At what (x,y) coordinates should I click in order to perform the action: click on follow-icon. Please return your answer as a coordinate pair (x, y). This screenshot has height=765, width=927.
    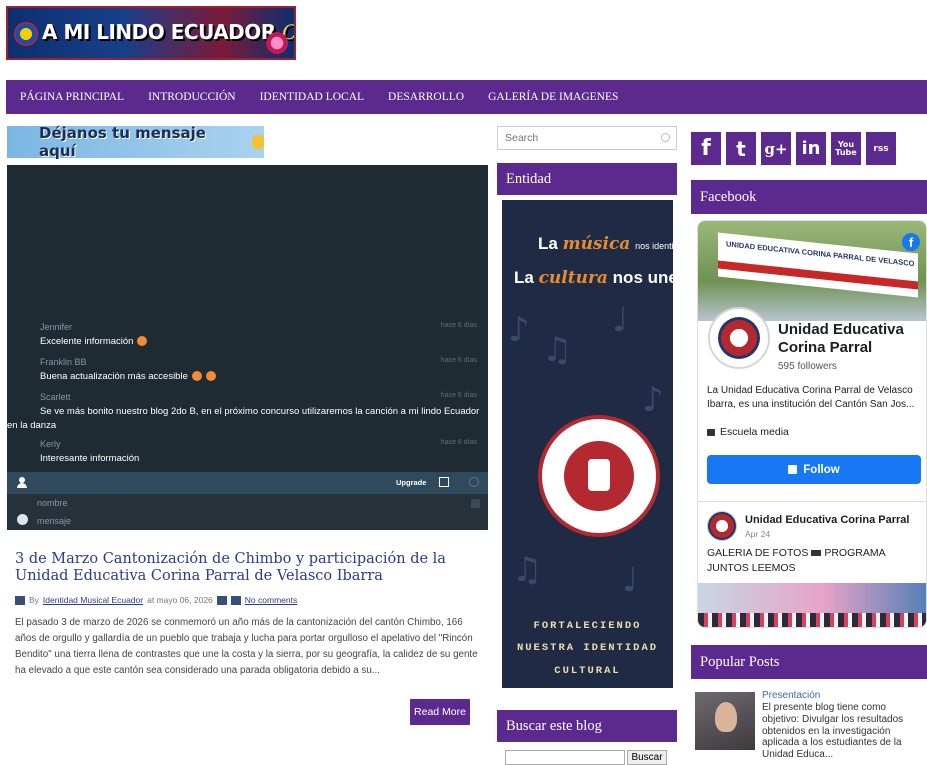
    Looking at the image, I should click on (793, 469).